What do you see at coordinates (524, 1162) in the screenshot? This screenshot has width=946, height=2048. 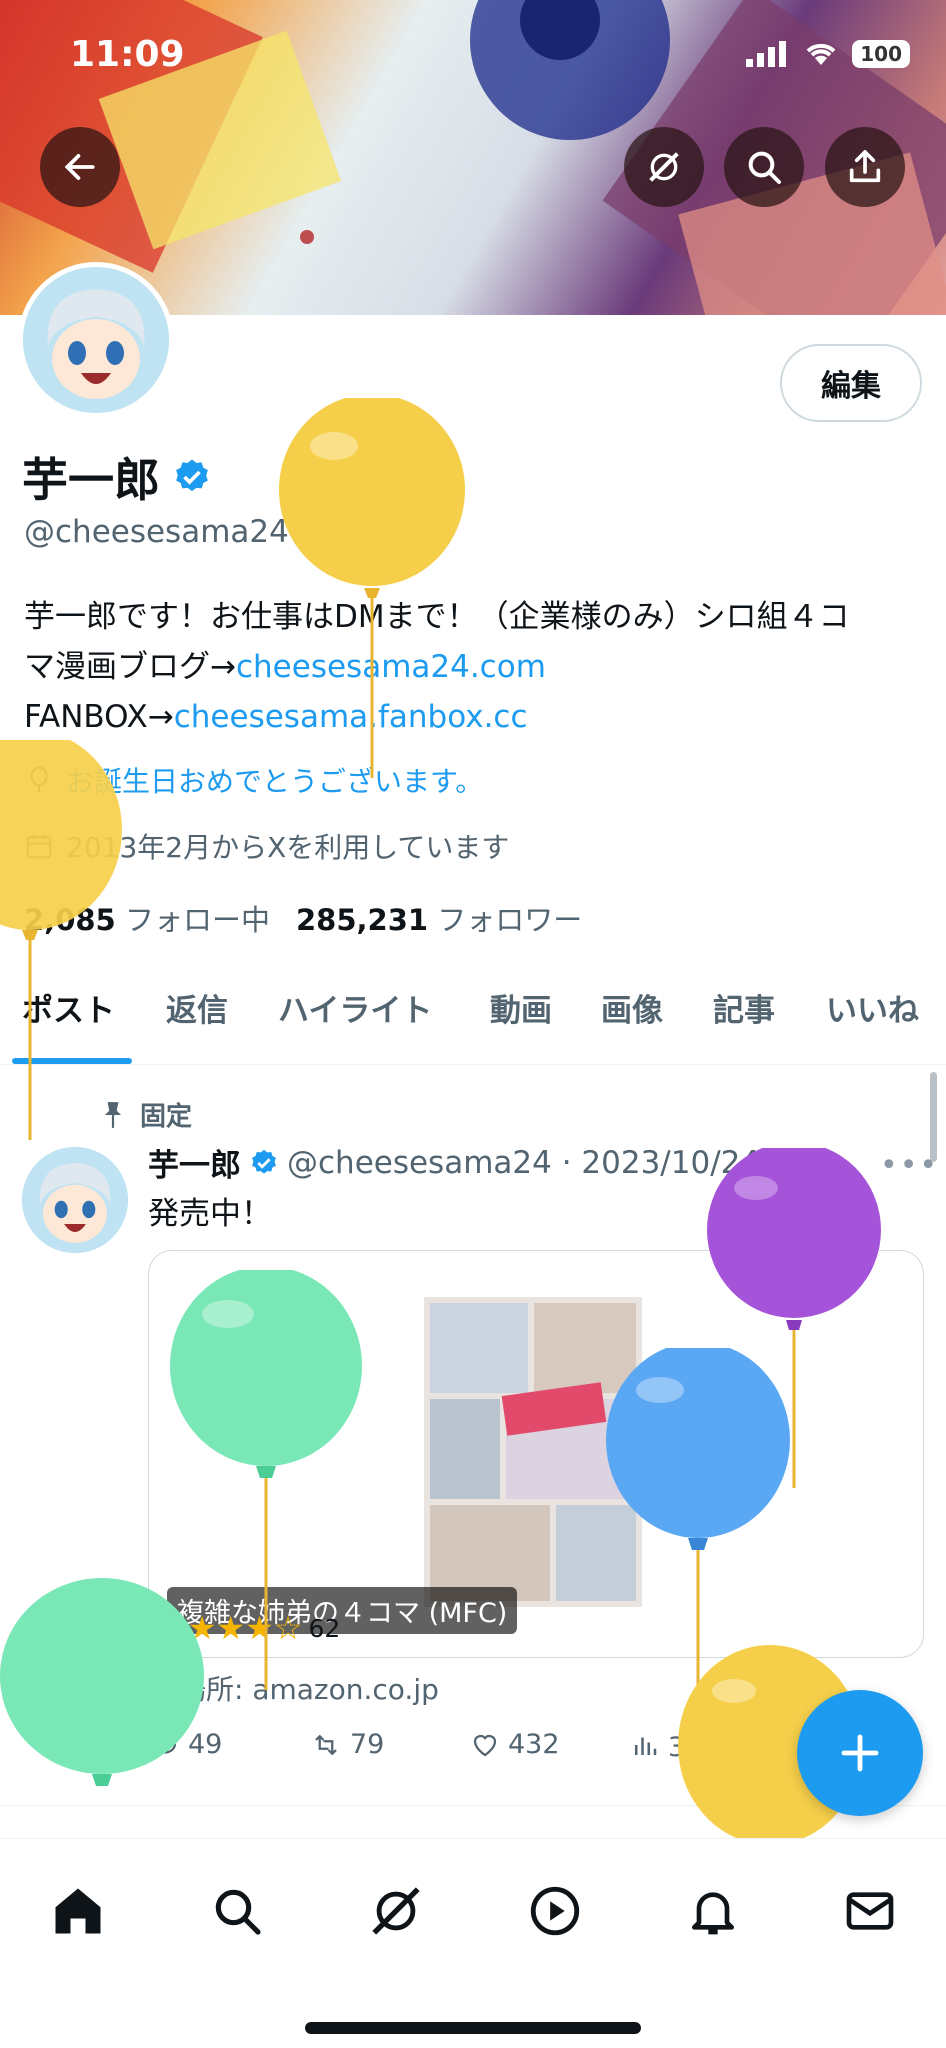 I see `post-handle-date: @cheesesama24 · 2023/10/24` at bounding box center [524, 1162].